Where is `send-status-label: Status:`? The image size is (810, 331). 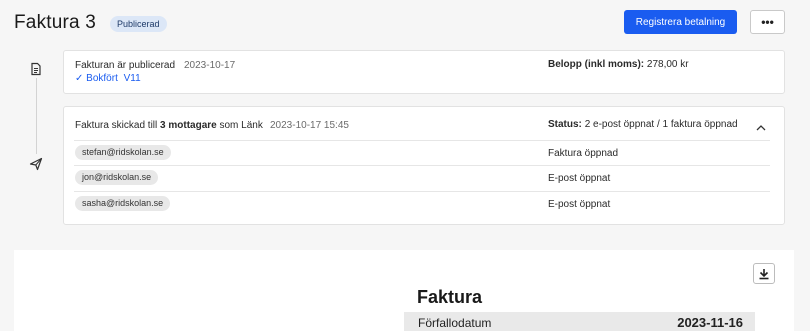 send-status-label: Status: is located at coordinates (565, 124).